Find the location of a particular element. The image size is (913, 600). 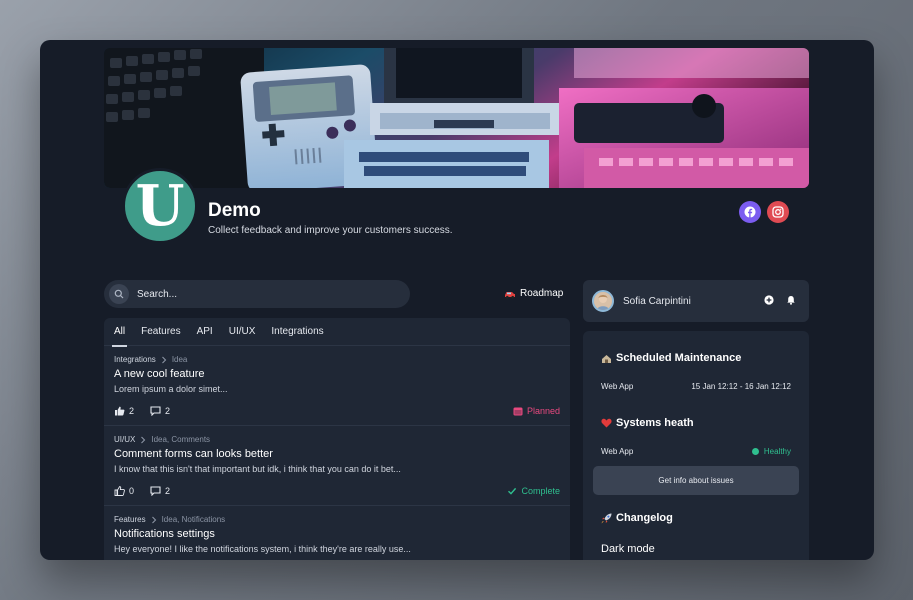

health-heading: Systems heath is located at coordinates (647, 423).